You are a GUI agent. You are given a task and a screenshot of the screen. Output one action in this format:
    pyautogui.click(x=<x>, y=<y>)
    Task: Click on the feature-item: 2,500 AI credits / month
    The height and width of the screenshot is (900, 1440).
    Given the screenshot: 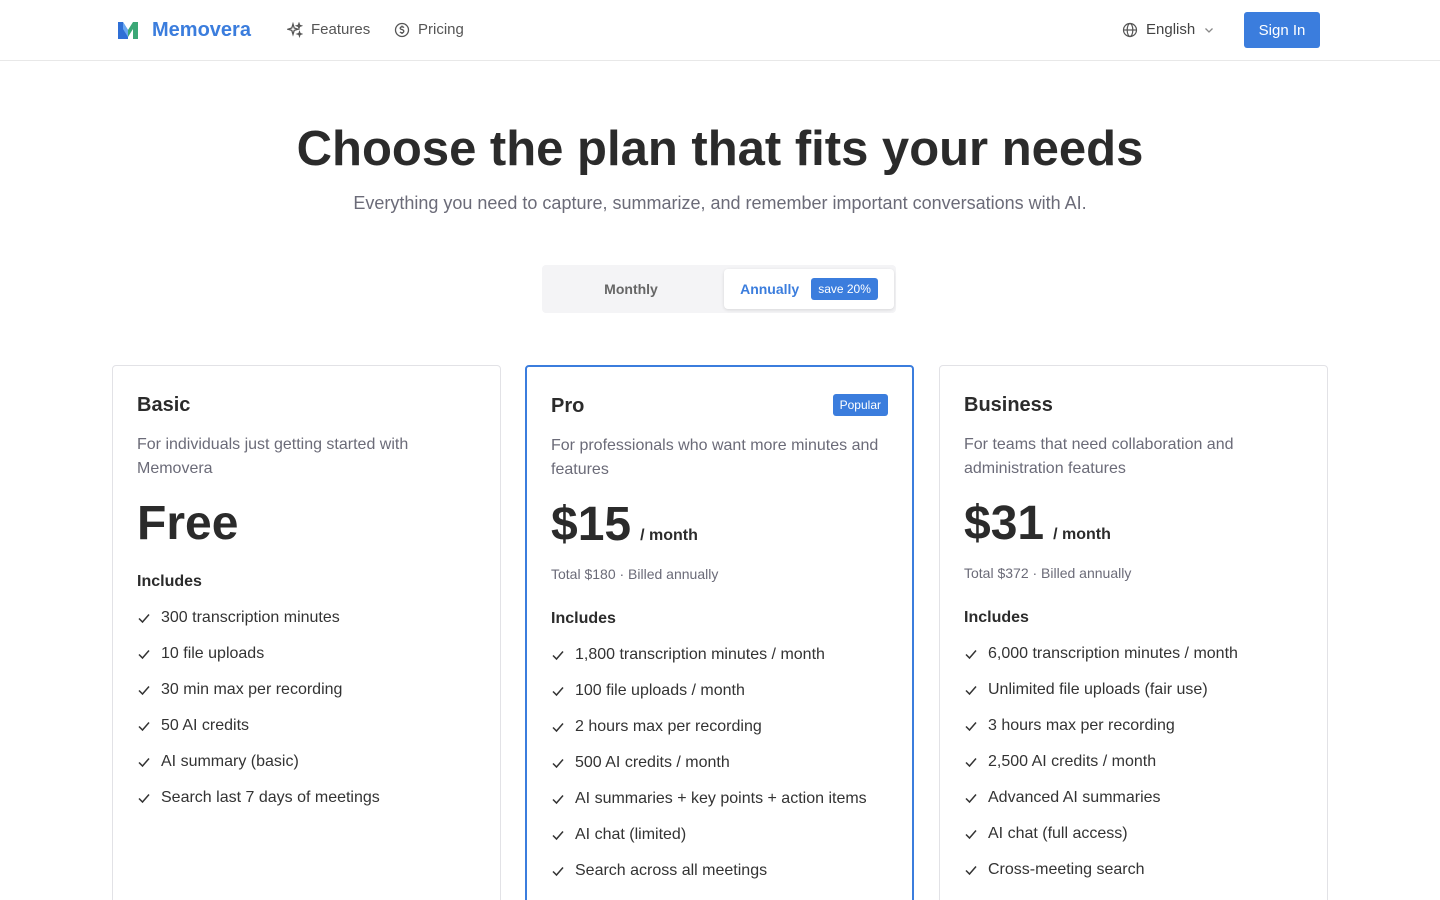 What is the action you would take?
    pyautogui.click(x=1101, y=762)
    